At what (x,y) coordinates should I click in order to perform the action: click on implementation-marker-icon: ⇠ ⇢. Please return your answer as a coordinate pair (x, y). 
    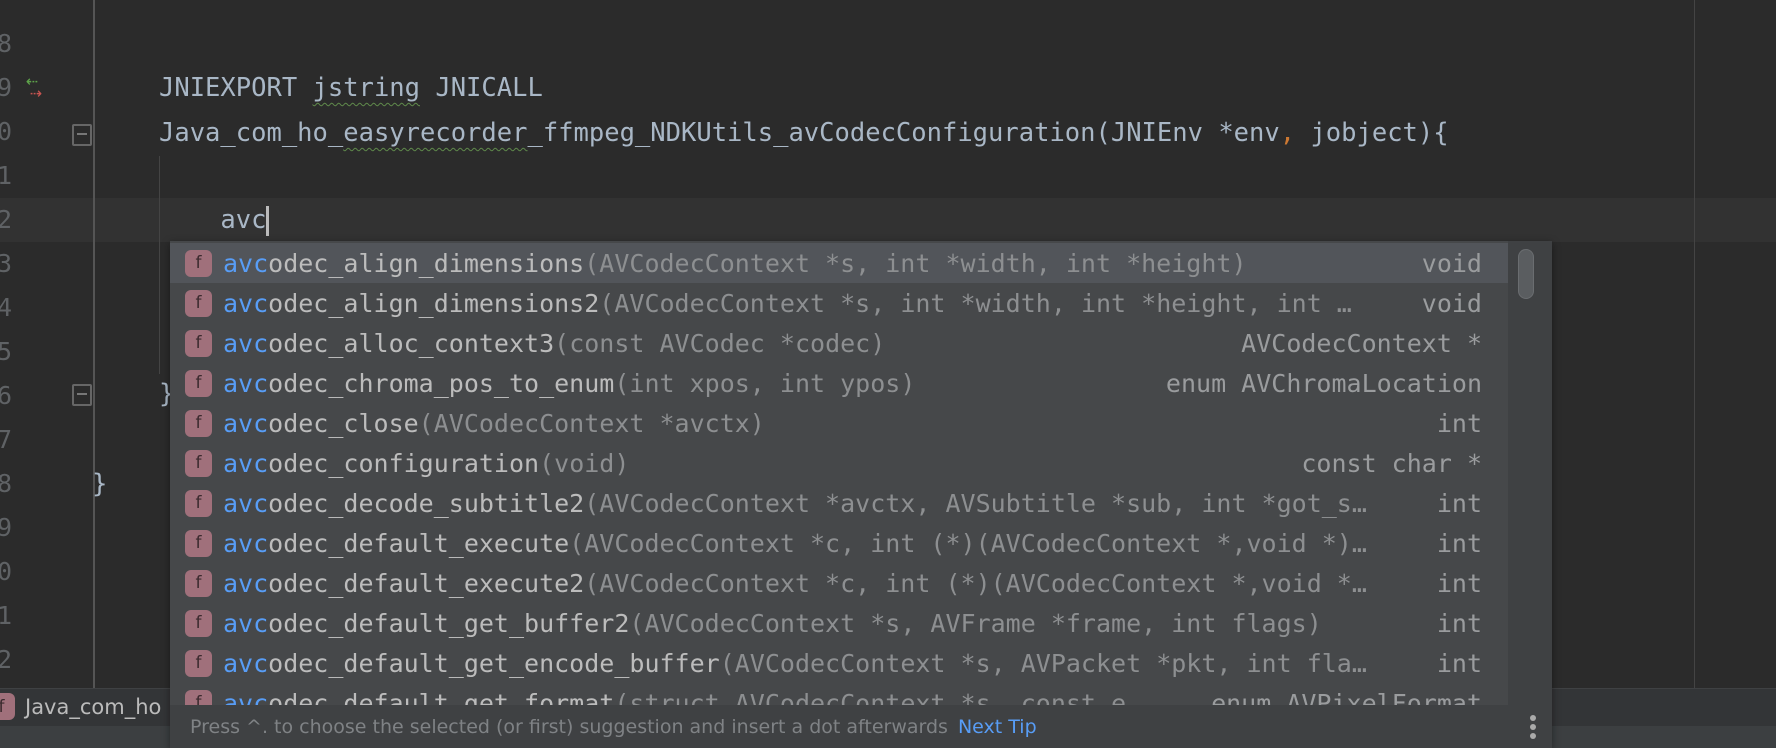
    Looking at the image, I should click on (34, 86).